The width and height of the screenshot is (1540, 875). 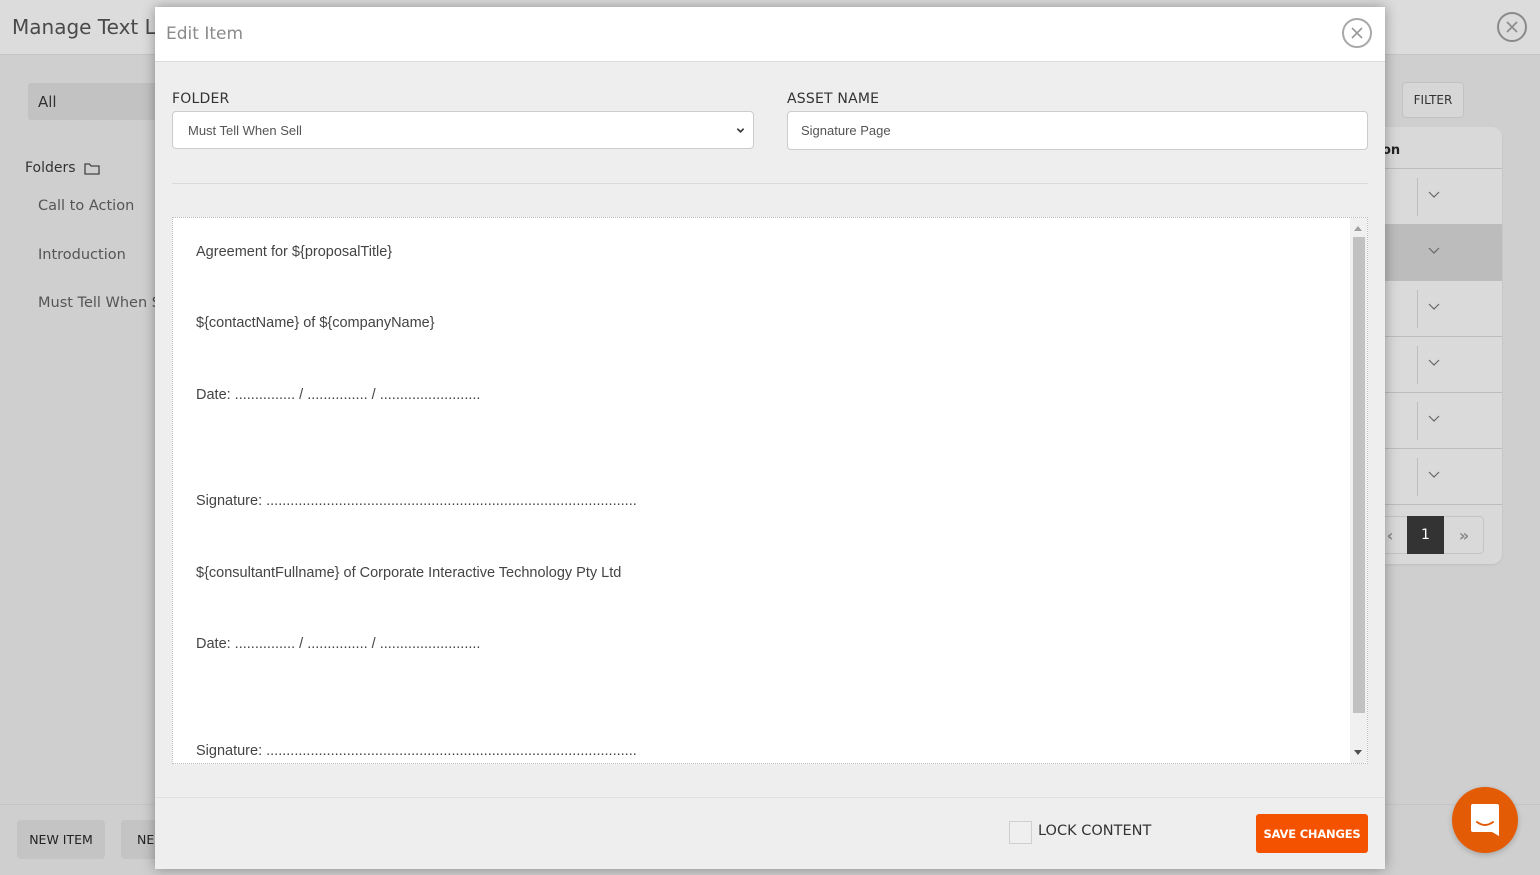 What do you see at coordinates (245, 130) in the screenshot?
I see `folder-select-value: Must Tell When Sell` at bounding box center [245, 130].